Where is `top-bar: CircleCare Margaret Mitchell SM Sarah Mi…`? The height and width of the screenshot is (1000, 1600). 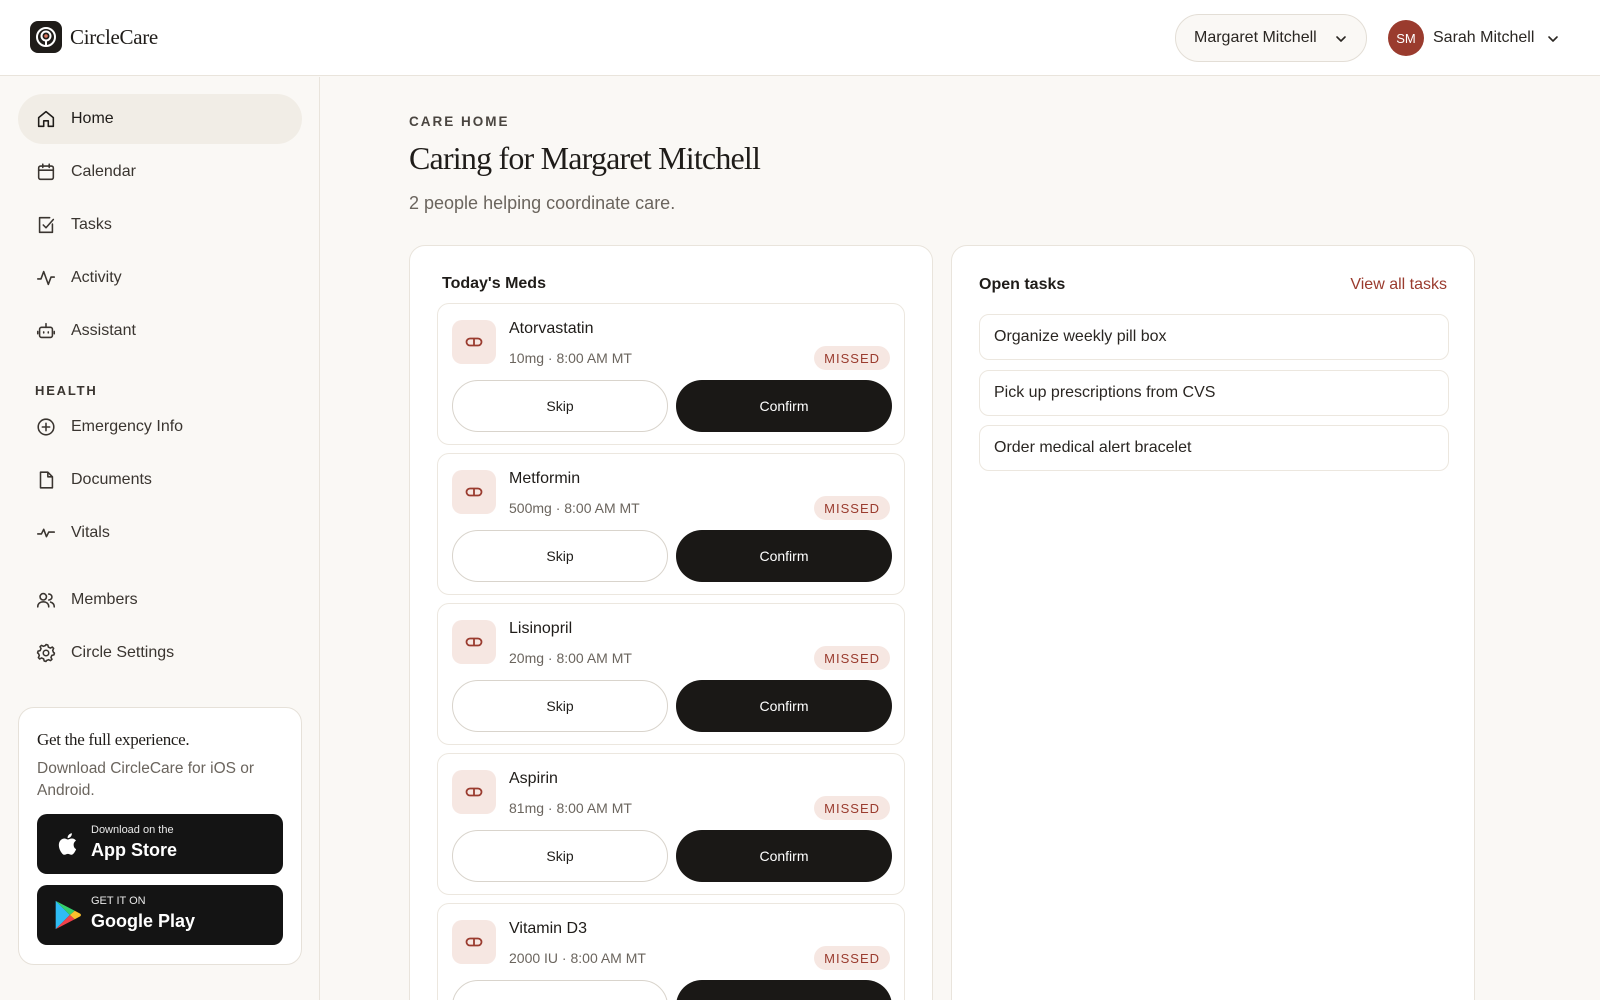
top-bar: CircleCare Margaret Mitchell SM Sarah Mi… is located at coordinates (800, 38).